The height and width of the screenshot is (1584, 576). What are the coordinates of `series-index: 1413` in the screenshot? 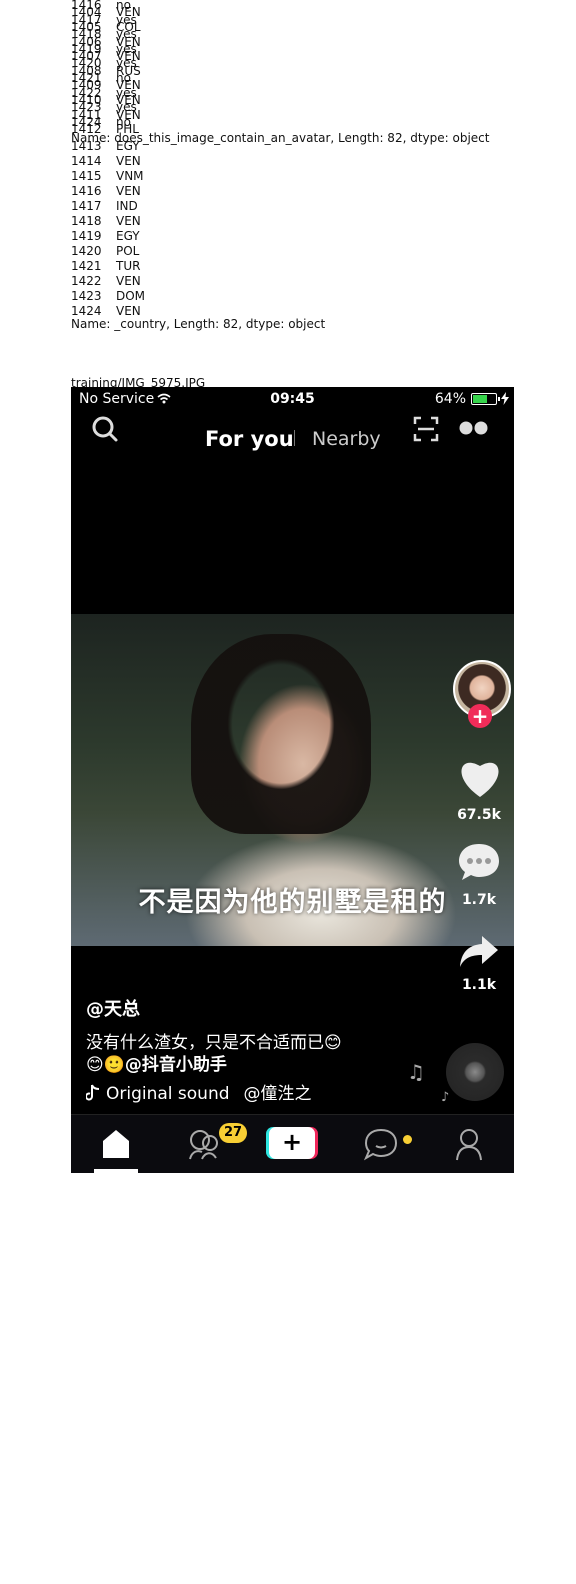 It's located at (86, 146).